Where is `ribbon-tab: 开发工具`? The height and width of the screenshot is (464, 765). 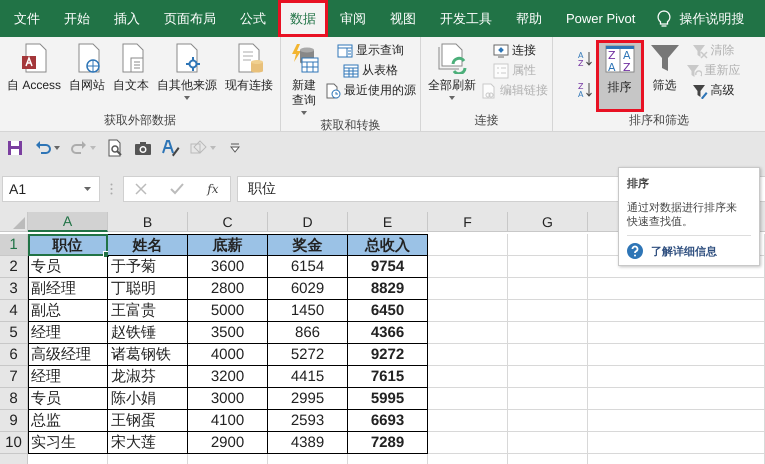 ribbon-tab: 开发工具 is located at coordinates (466, 18).